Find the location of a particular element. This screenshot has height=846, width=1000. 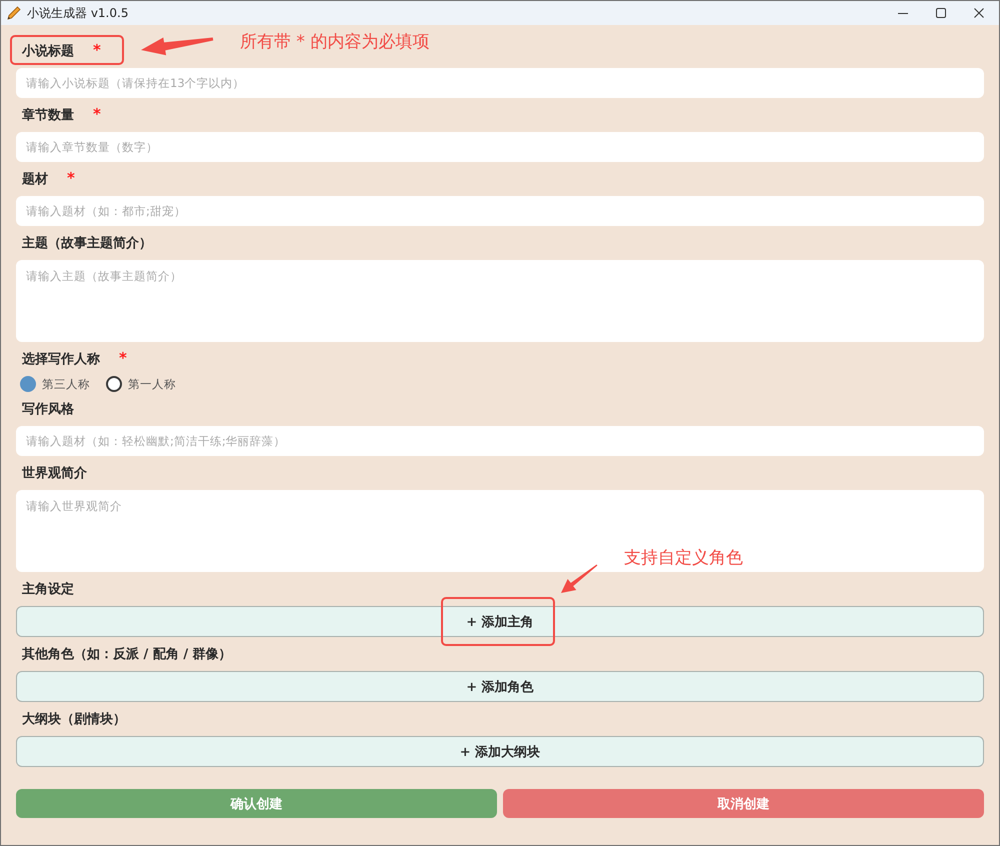

field-label: 其他角色（如：反派 / 配角 / 群像） is located at coordinates (127, 655).